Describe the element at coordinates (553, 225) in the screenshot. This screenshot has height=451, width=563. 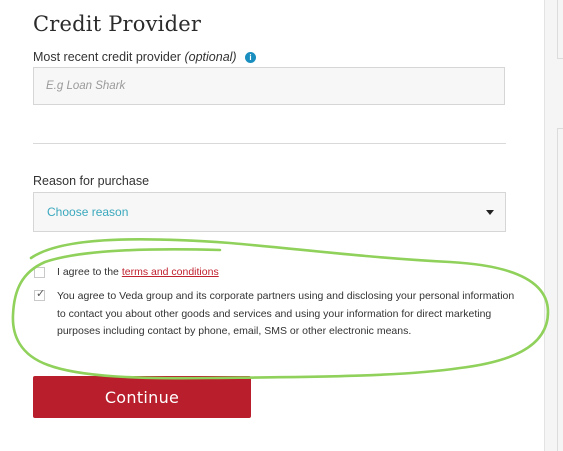
I see `right-side-panel-edge` at that location.